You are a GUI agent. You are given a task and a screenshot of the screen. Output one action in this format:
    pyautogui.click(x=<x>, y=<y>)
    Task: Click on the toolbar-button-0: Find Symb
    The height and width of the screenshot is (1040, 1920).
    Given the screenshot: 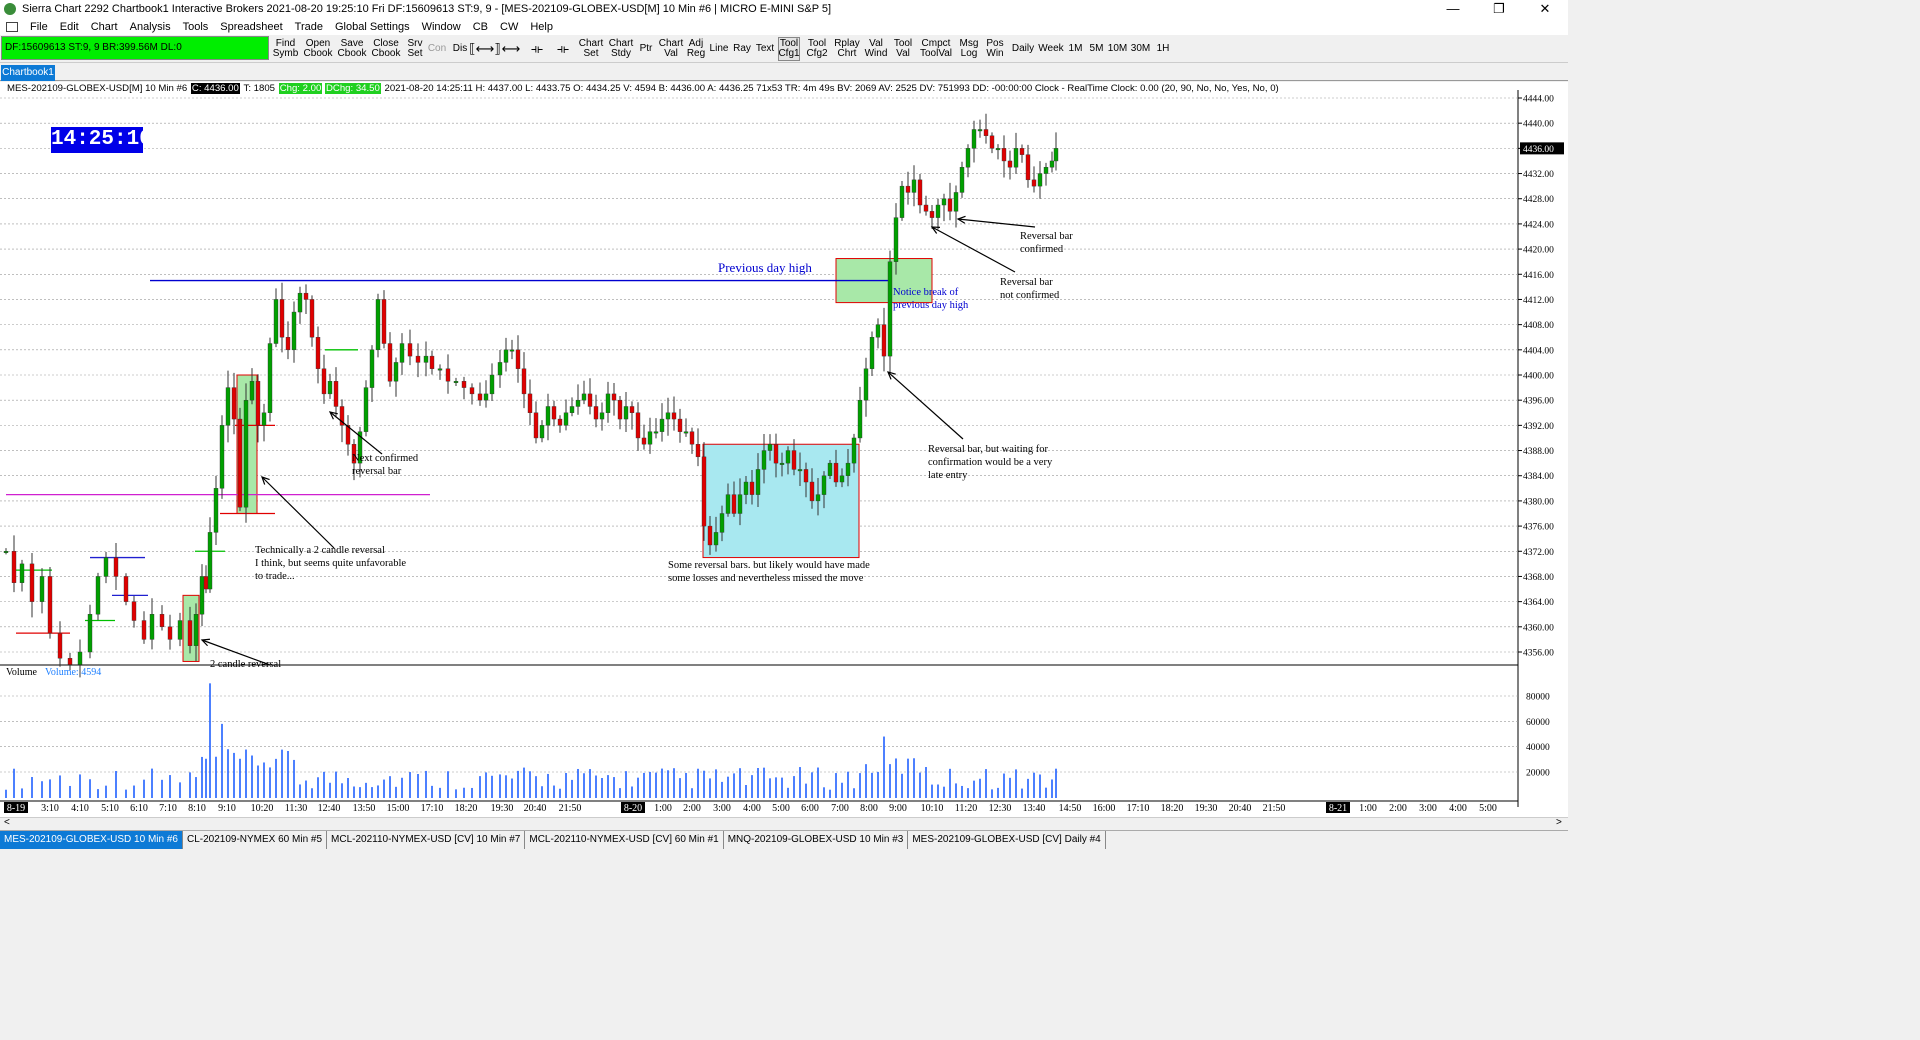 What is the action you would take?
    pyautogui.click(x=285, y=49)
    